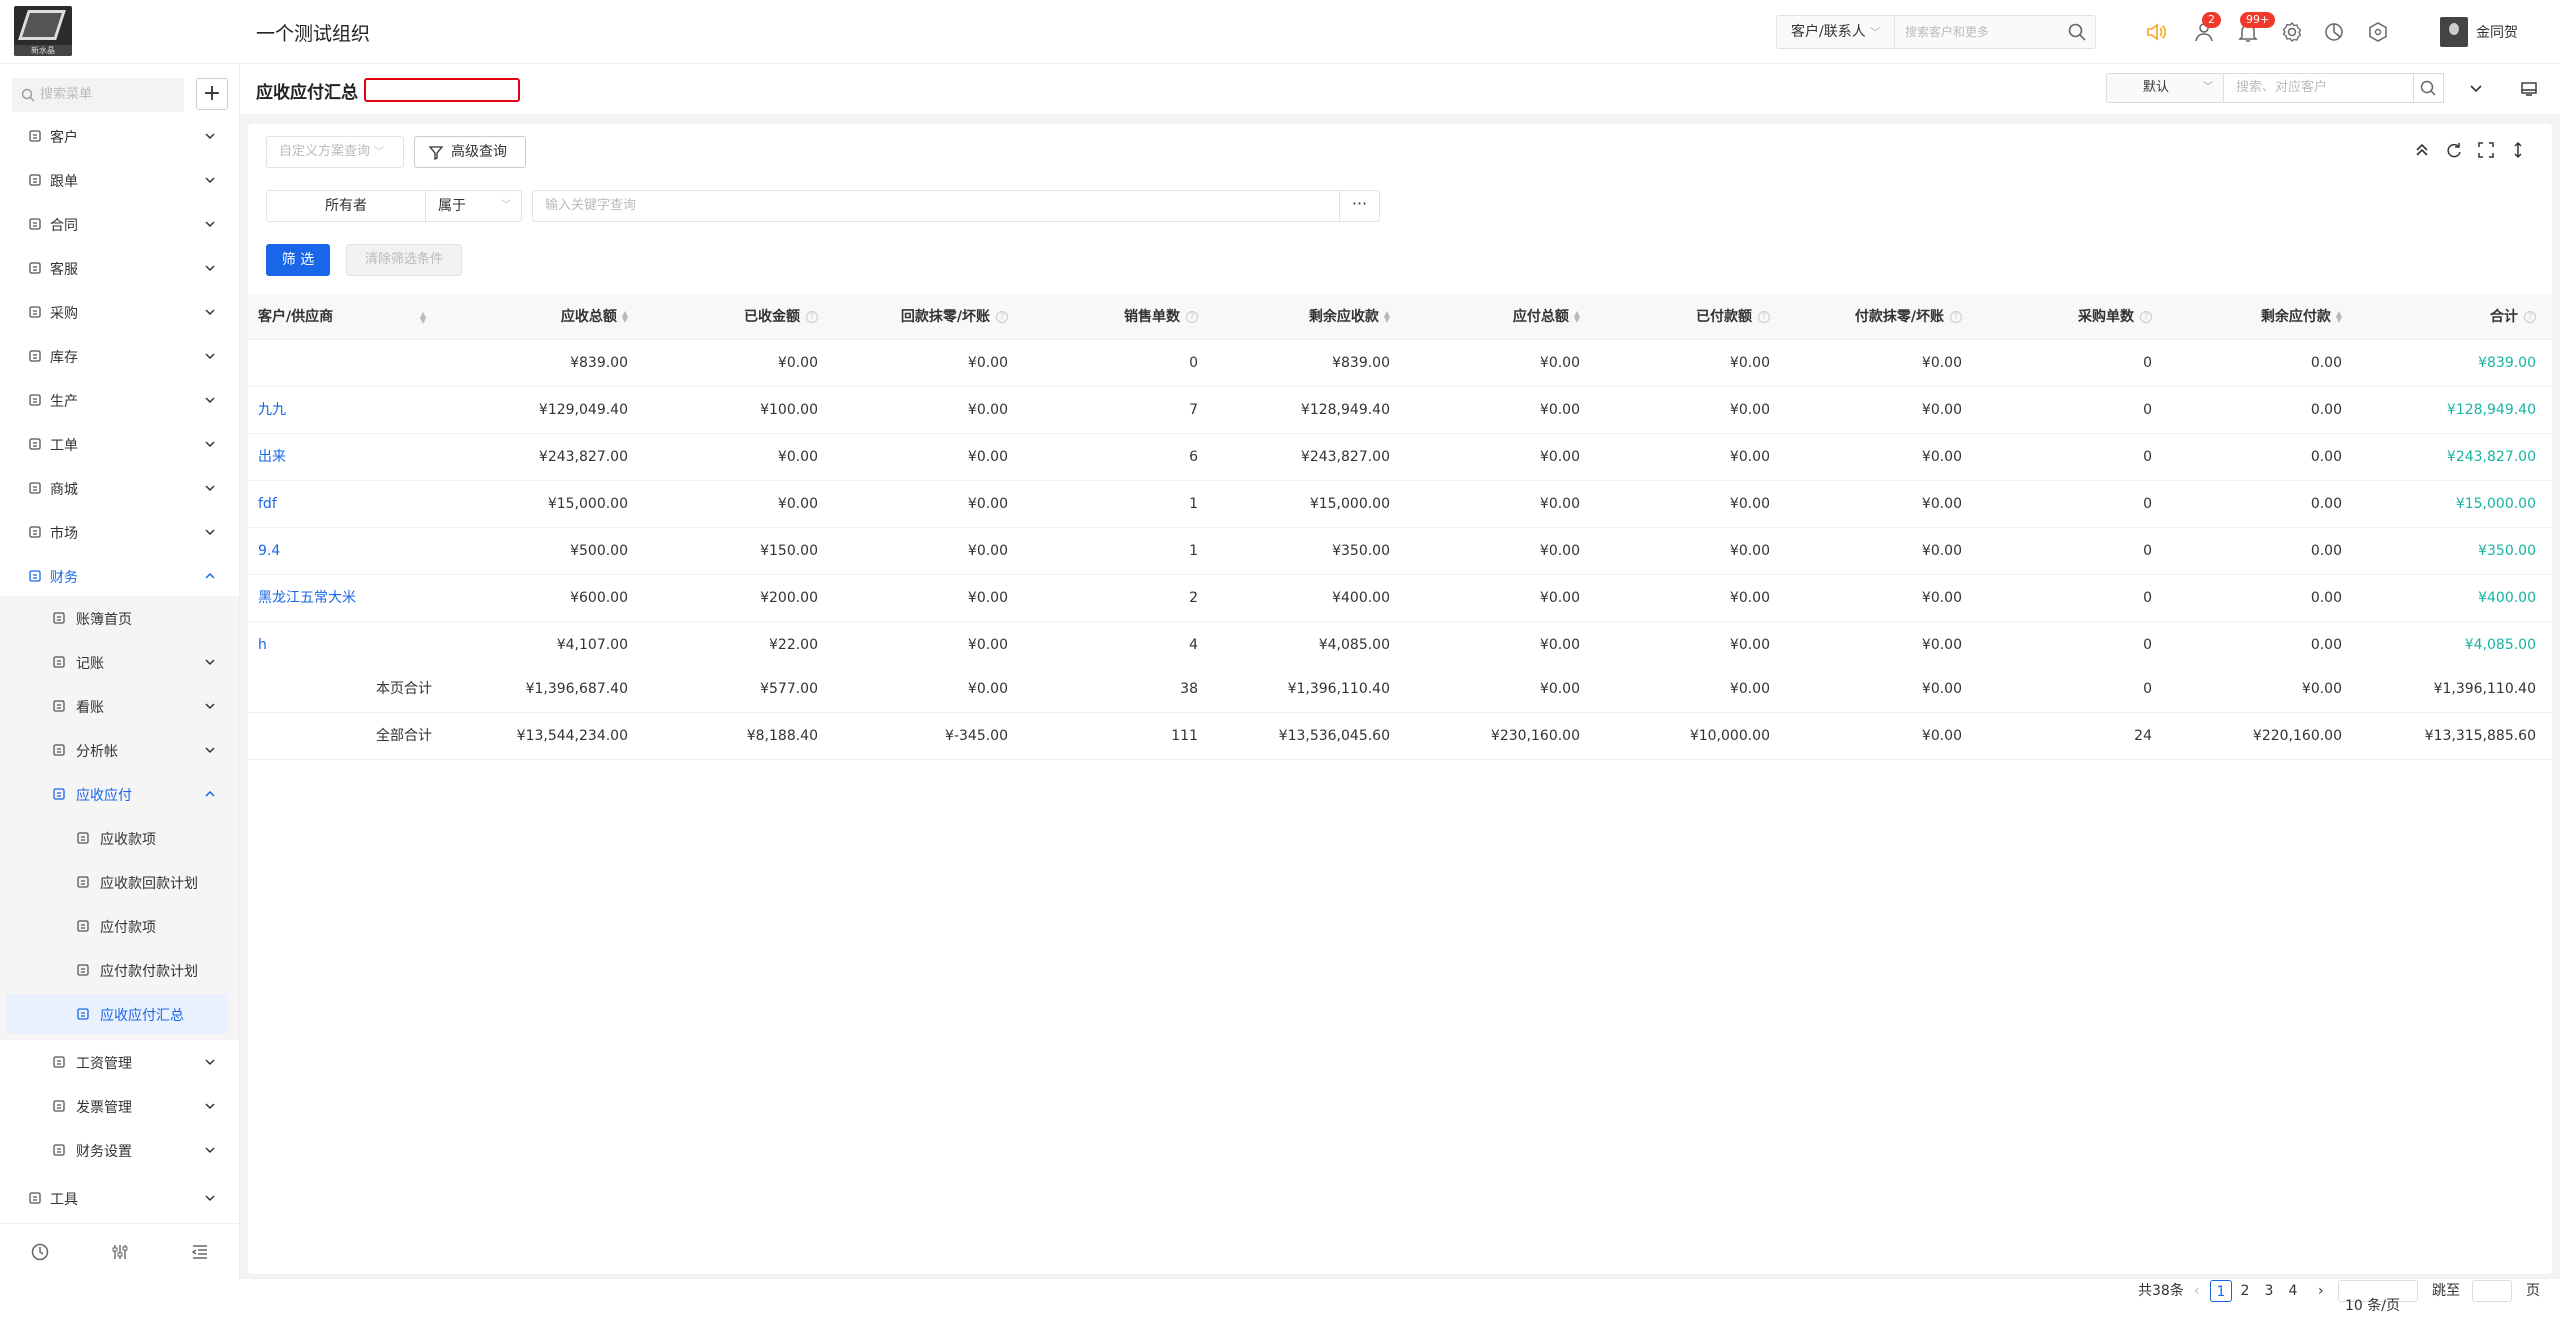  I want to click on monitor-icon, so click(2529, 89).